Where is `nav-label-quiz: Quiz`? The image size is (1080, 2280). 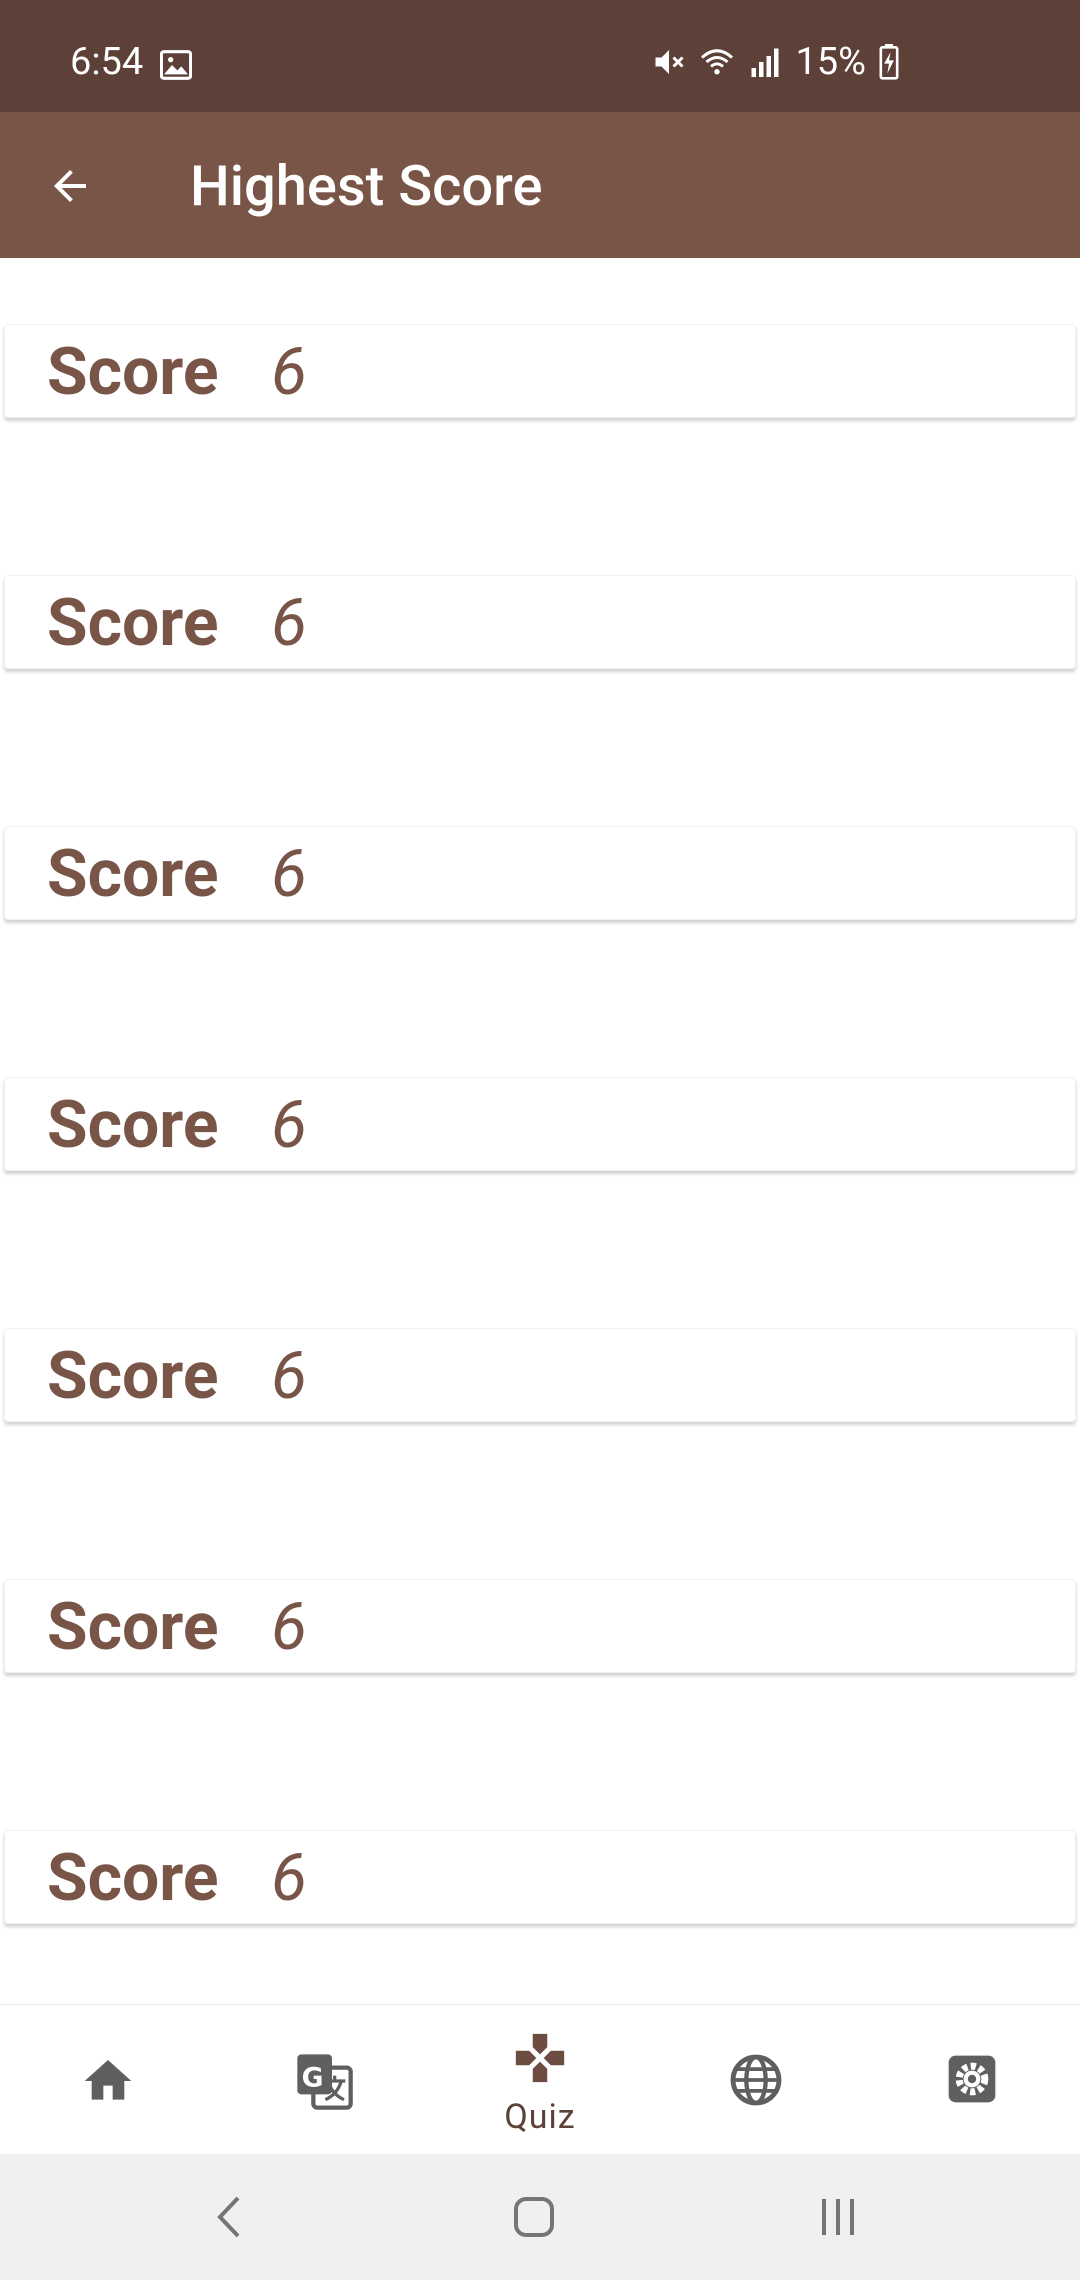 nav-label-quiz: Quiz is located at coordinates (540, 2117).